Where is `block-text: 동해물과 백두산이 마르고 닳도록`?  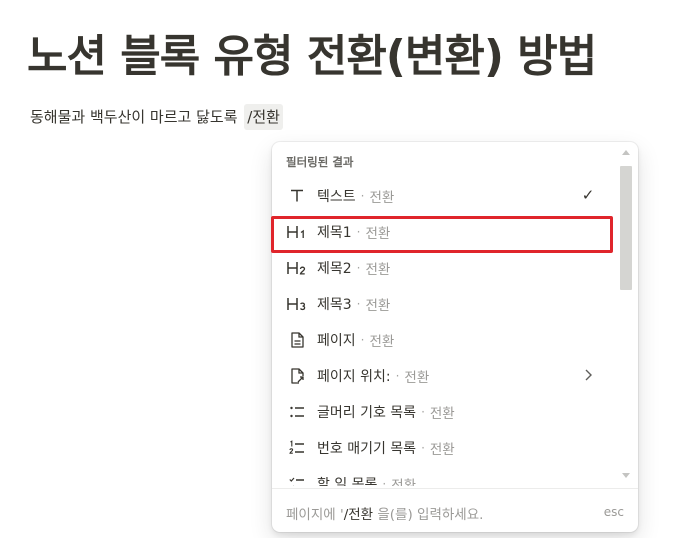 block-text: 동해물과 백두산이 마르고 닳도록 is located at coordinates (134, 117).